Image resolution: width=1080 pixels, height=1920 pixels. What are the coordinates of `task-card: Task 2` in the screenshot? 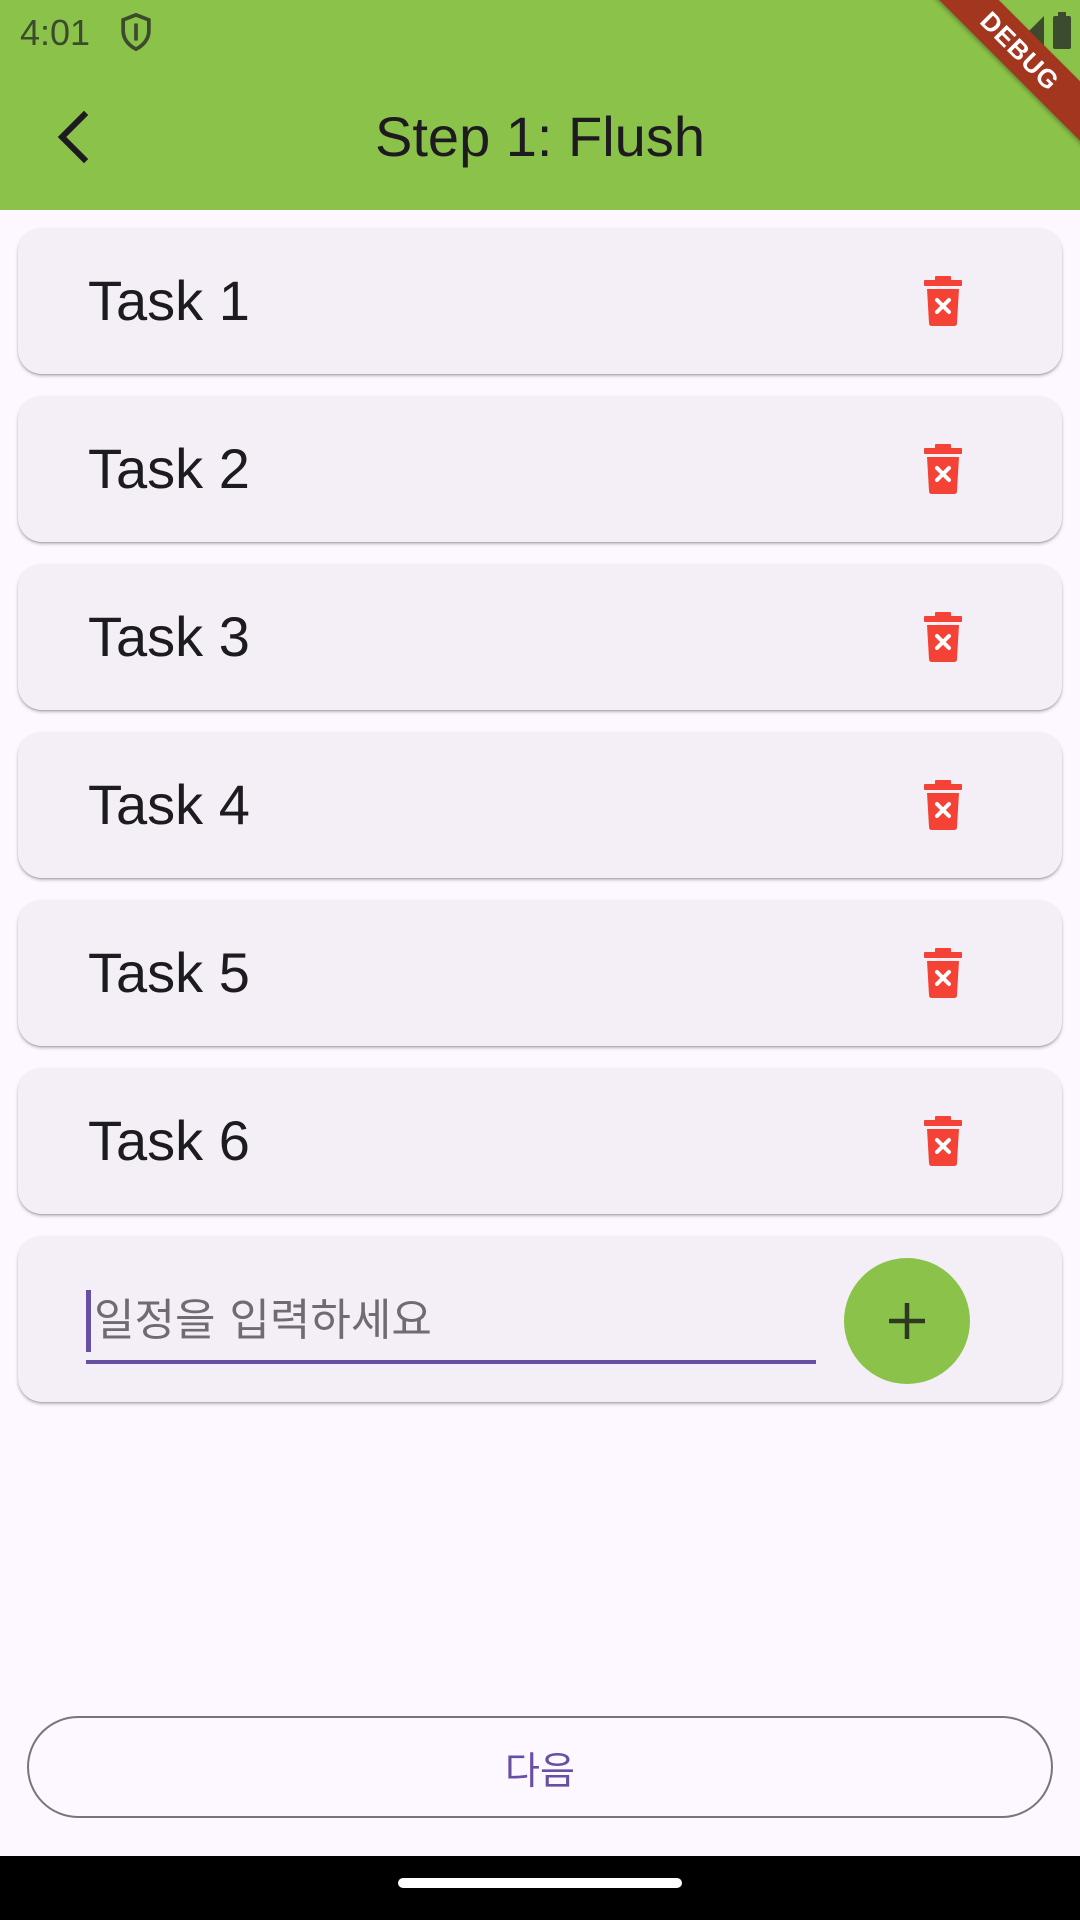 It's located at (540, 469).